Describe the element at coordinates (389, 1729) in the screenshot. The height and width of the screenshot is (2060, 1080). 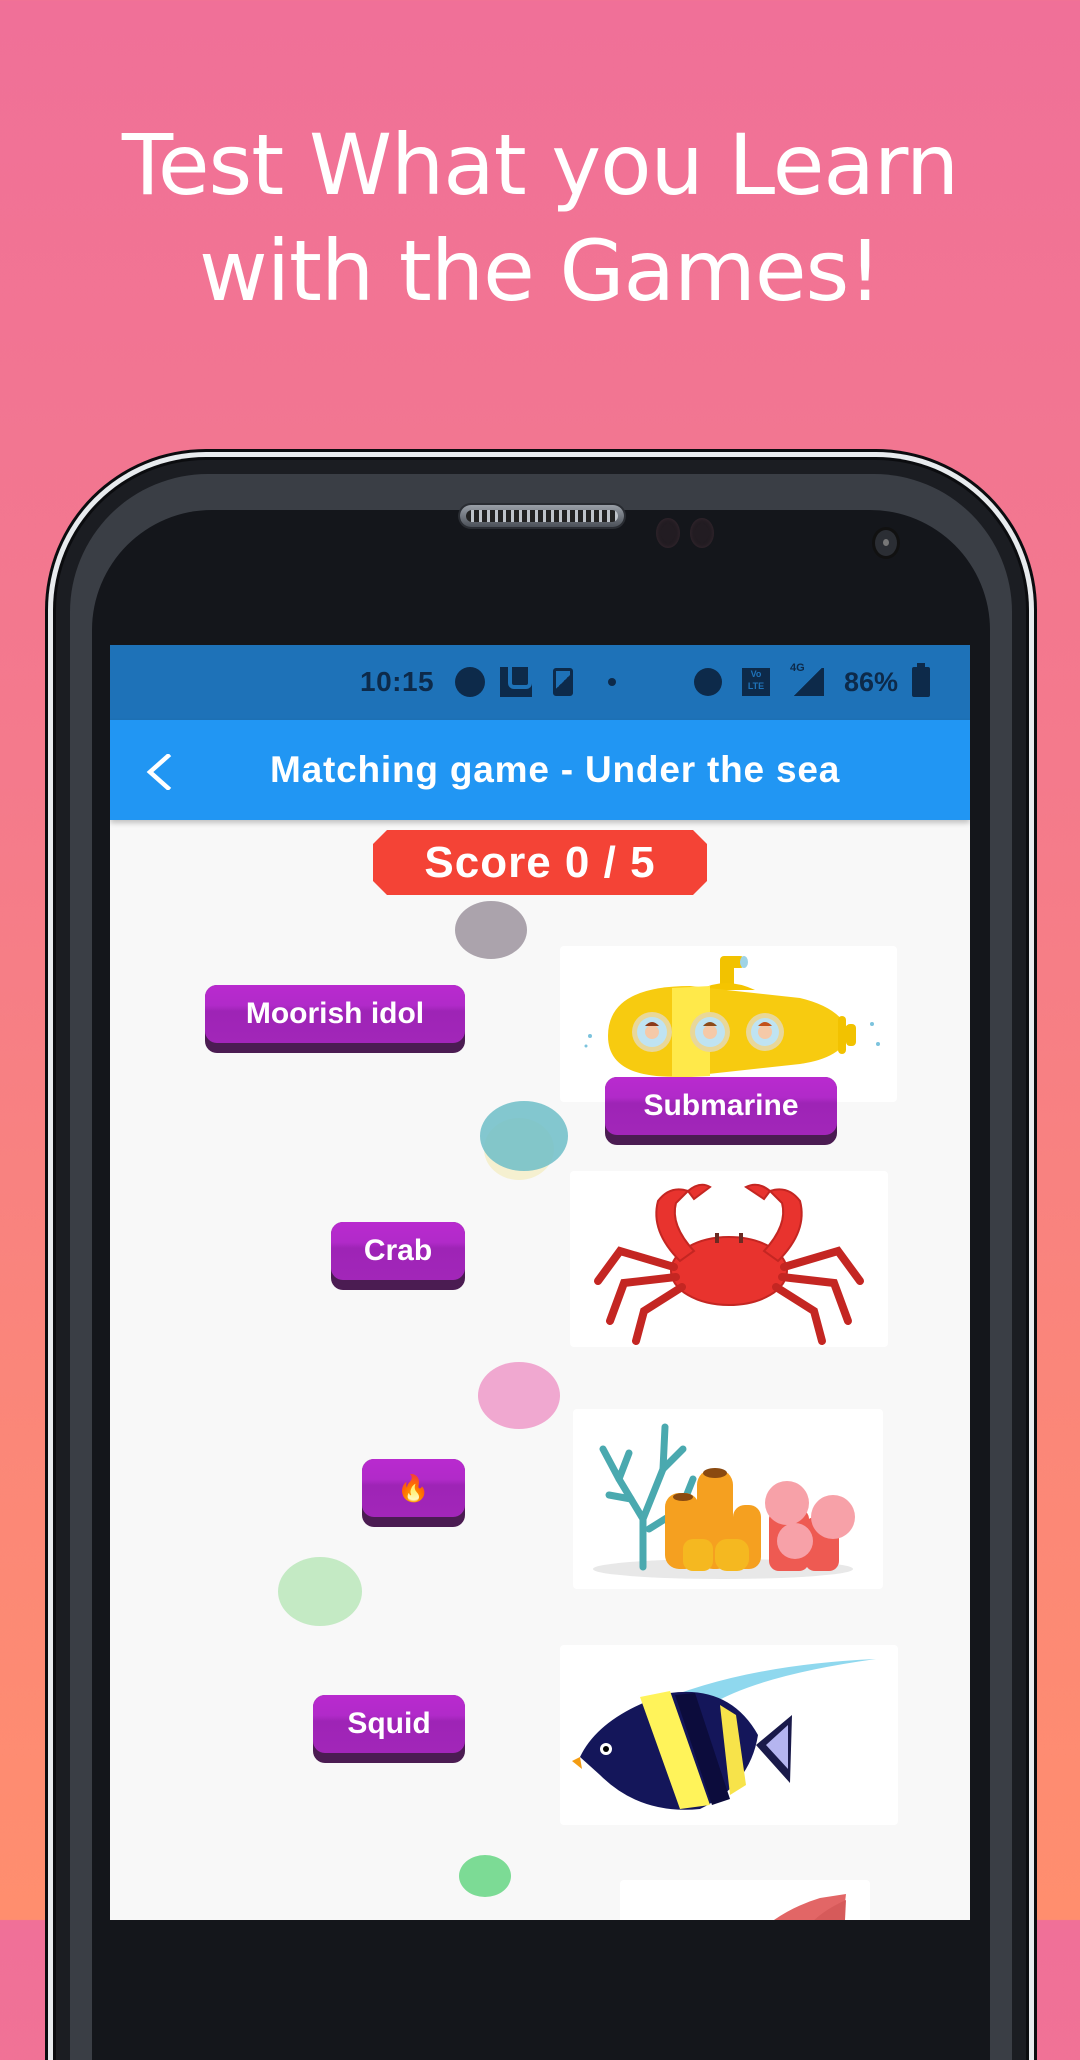
I see `word-button-squid: Squid` at that location.